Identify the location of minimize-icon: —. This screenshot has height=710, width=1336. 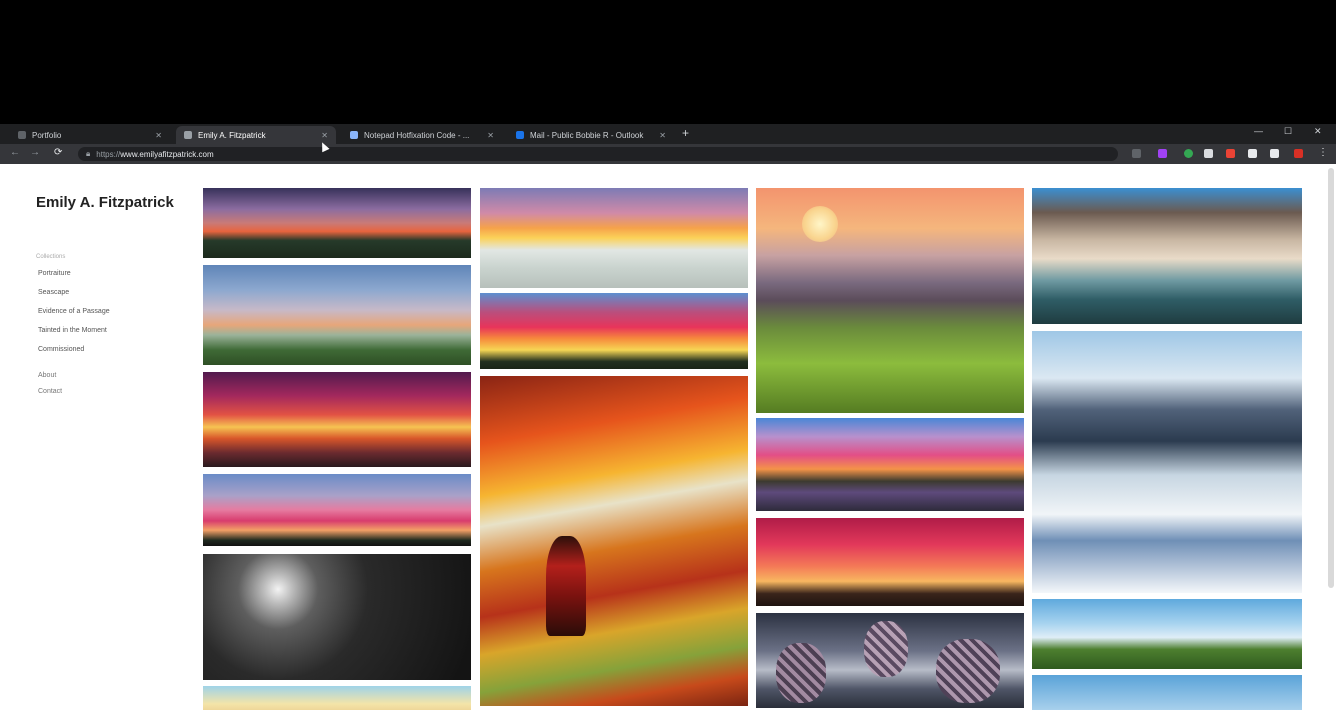
(1258, 131).